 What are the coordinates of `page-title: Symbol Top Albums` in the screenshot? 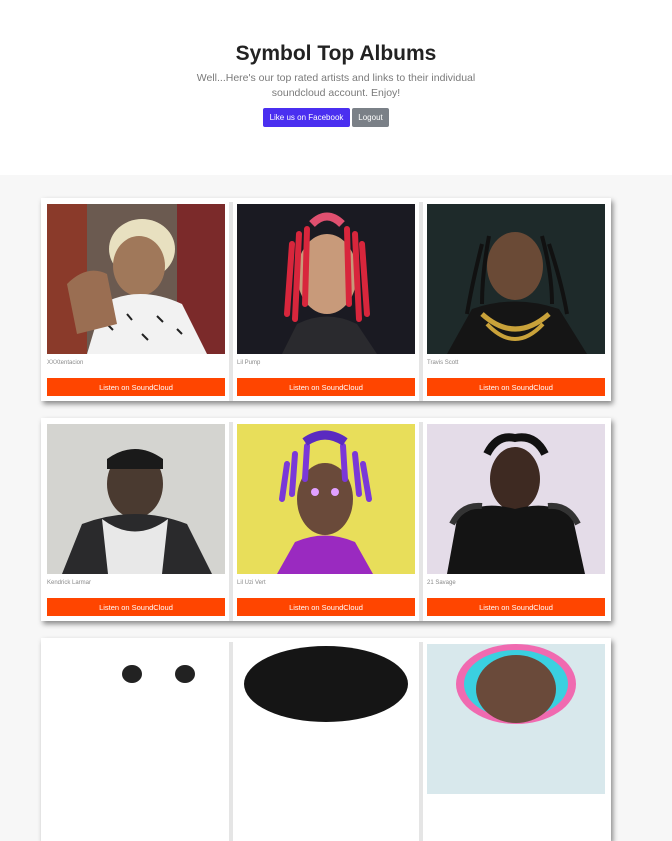 It's located at (336, 53).